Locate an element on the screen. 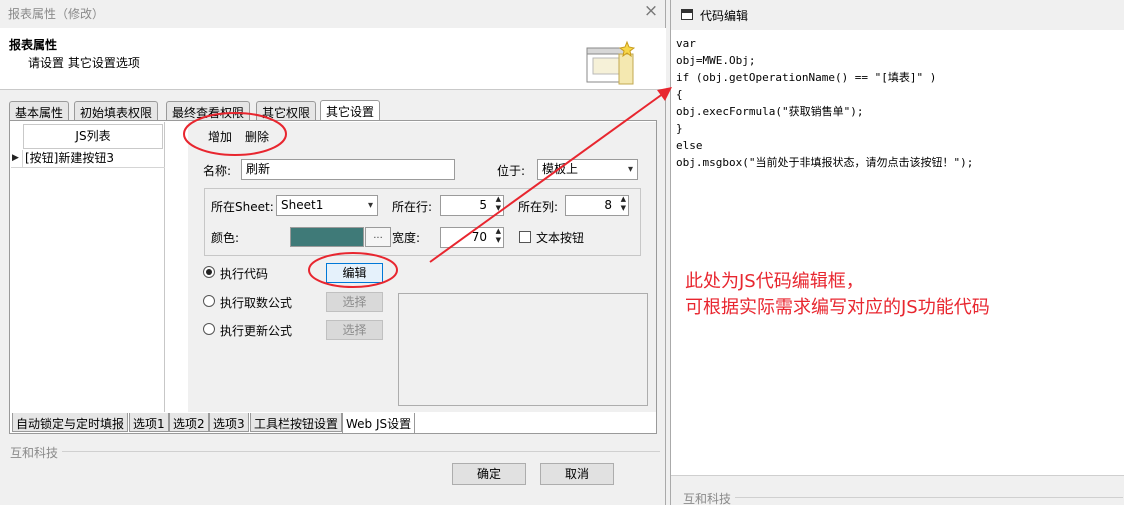 This screenshot has width=1124, height=505. tab-option-2: 选项2 is located at coordinates (189, 422).